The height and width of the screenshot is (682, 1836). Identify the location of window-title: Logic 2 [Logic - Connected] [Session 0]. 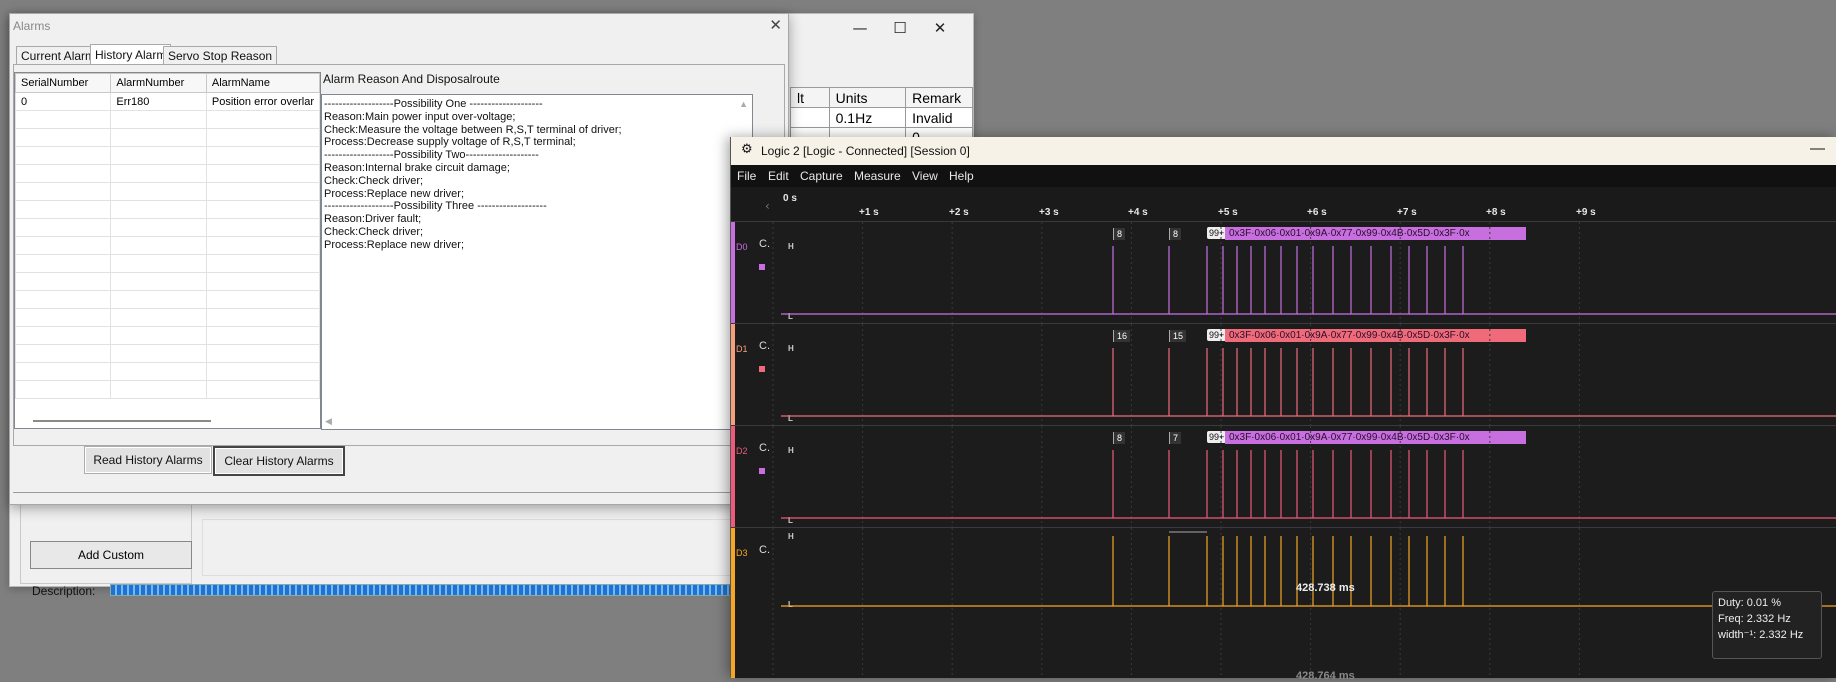
(865, 151).